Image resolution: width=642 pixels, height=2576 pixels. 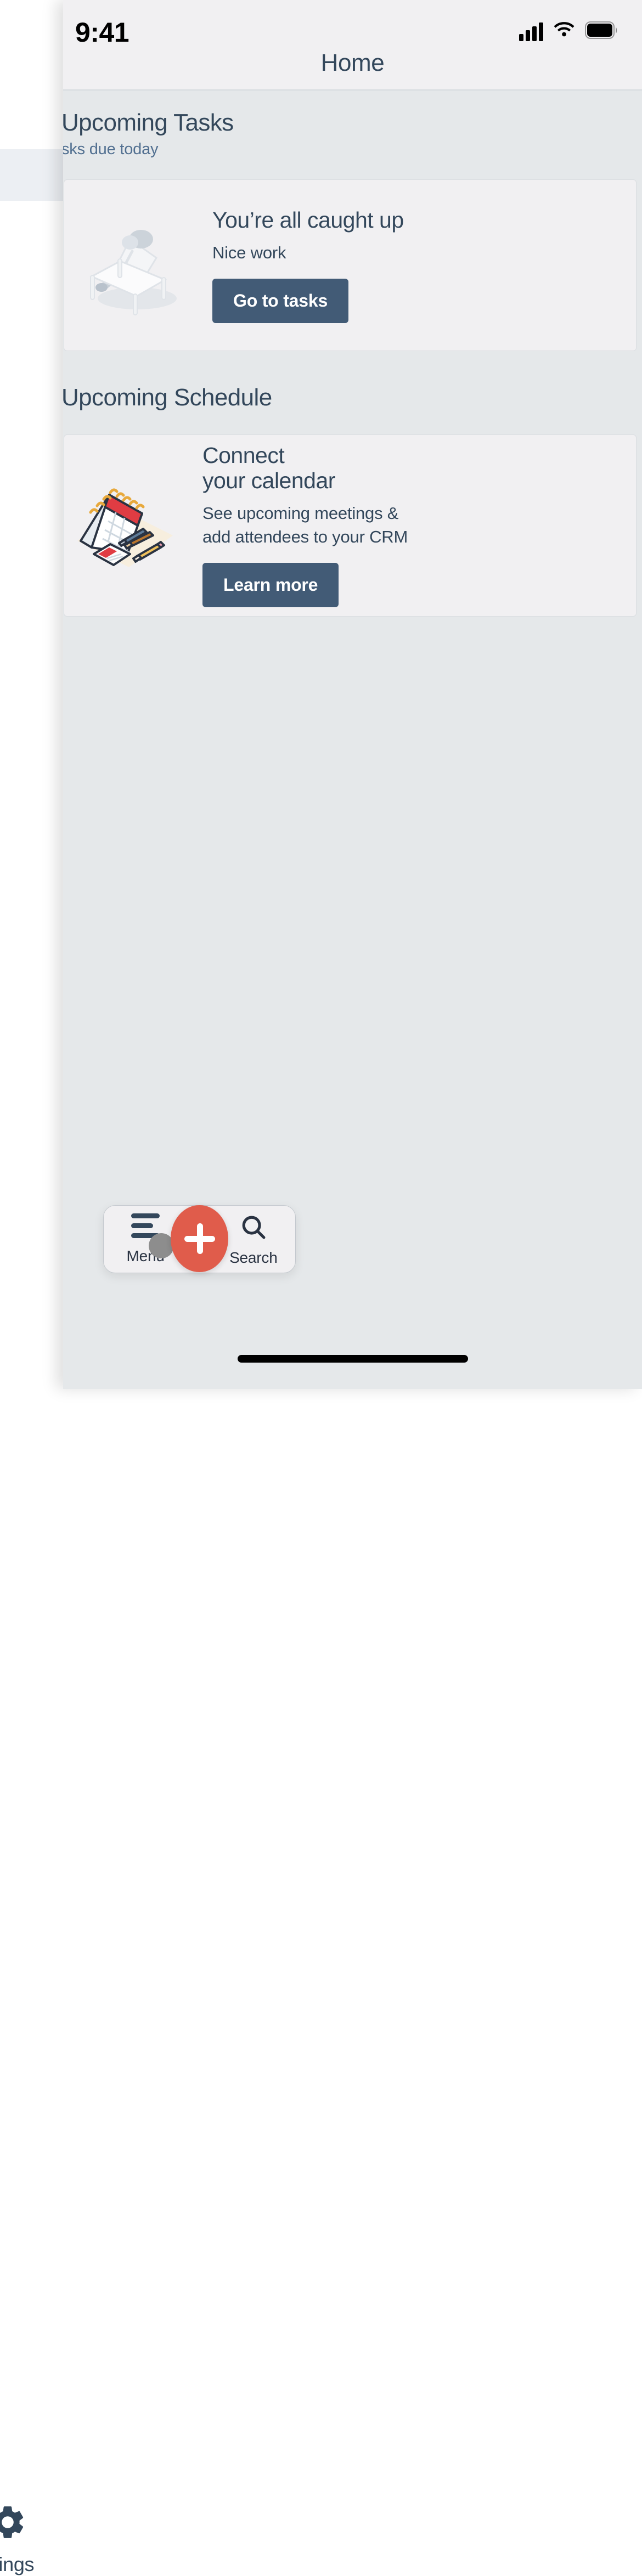 I want to click on nav-item-search-label: Search, so click(x=254, y=1257).